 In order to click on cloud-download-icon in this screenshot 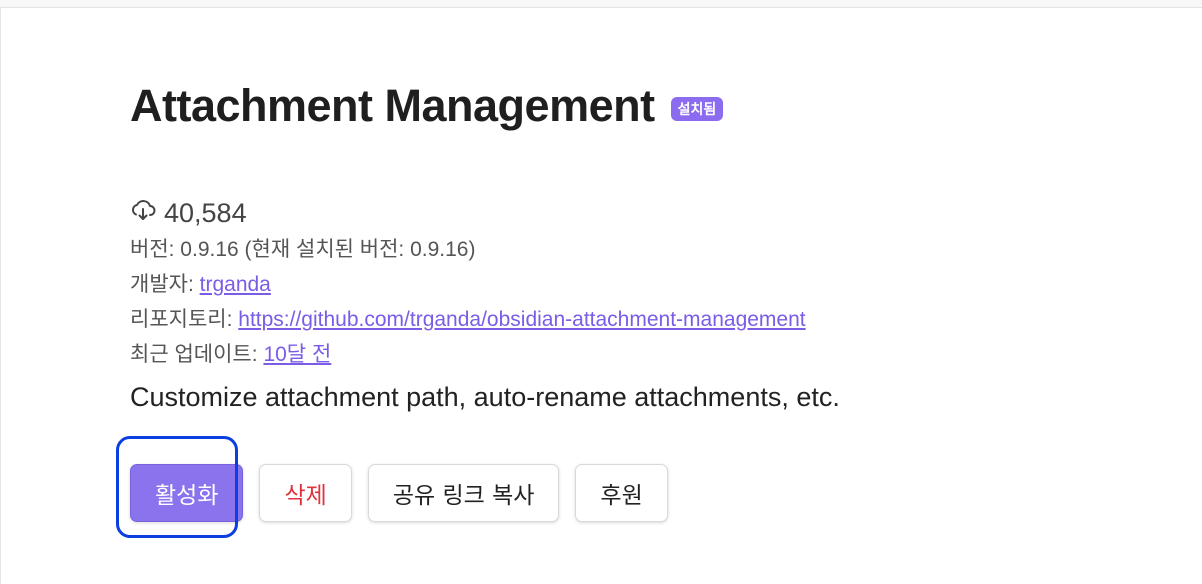, I will do `click(147, 213)`.